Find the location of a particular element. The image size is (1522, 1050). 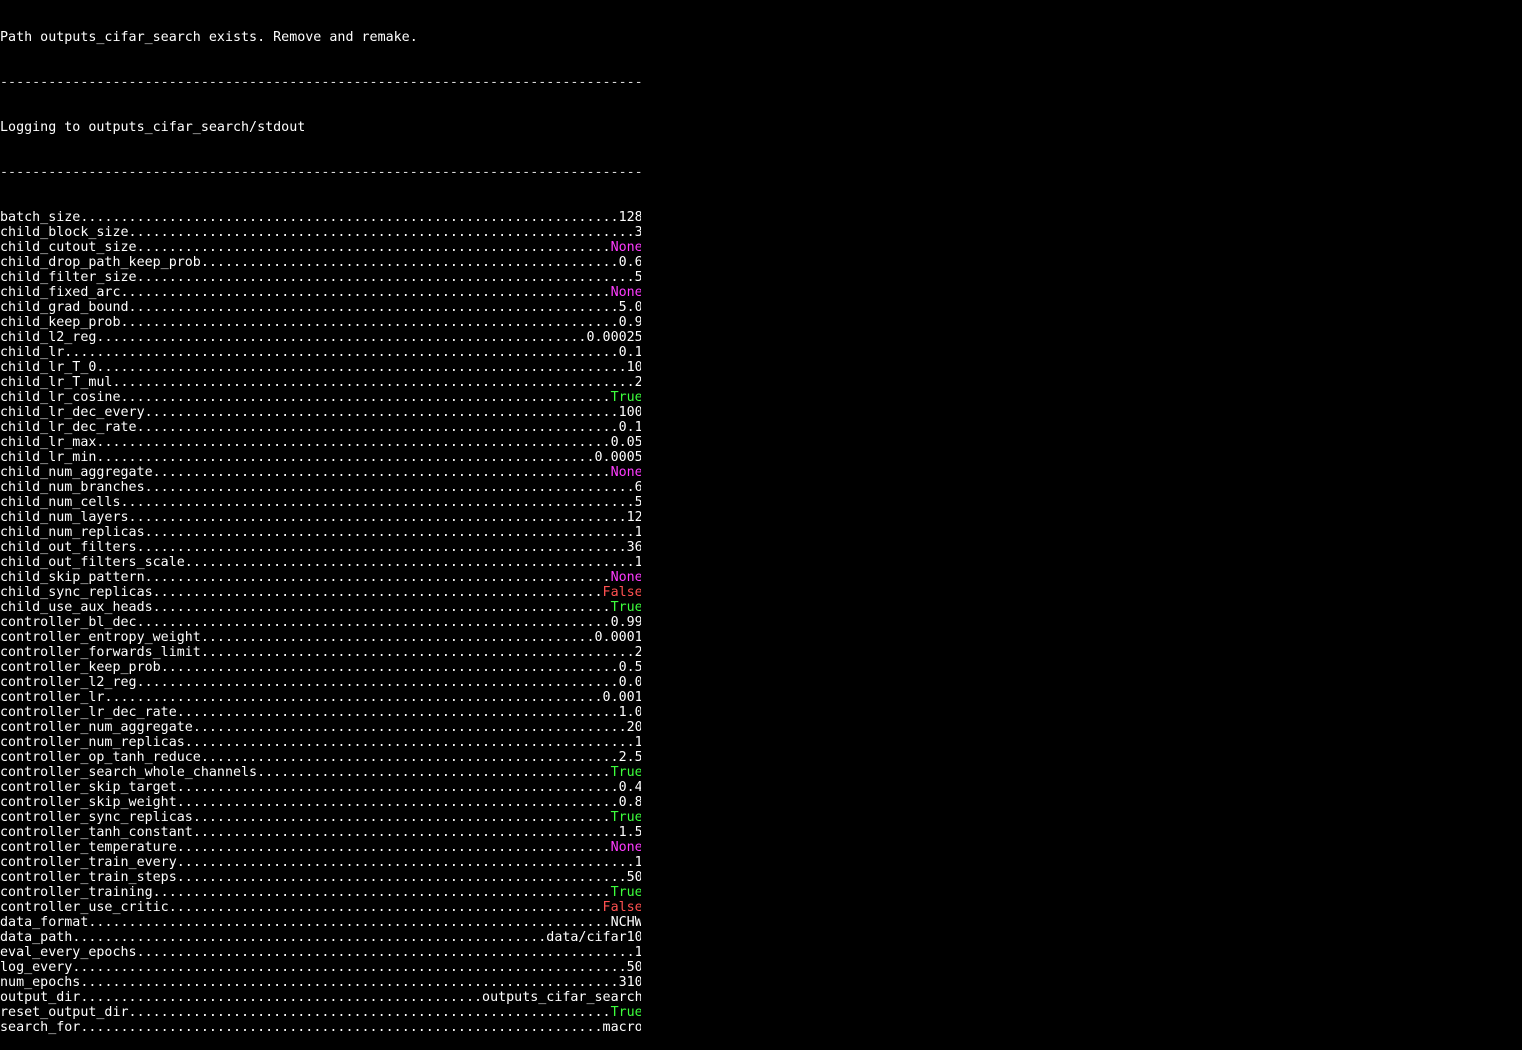

flag-name: controller_search_whole_channels is located at coordinates (129, 772).